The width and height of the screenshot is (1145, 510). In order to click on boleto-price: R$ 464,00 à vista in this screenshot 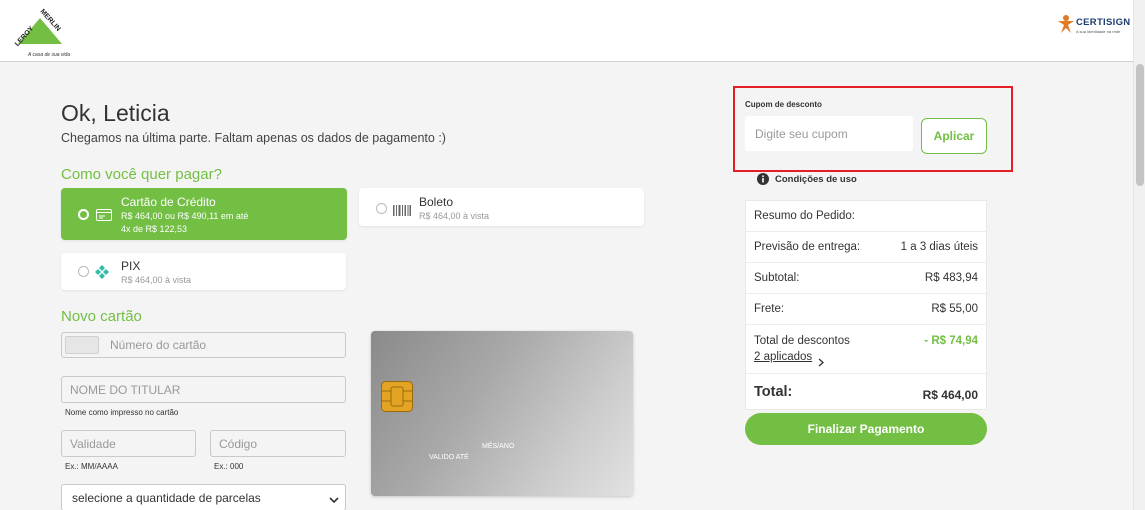, I will do `click(454, 216)`.